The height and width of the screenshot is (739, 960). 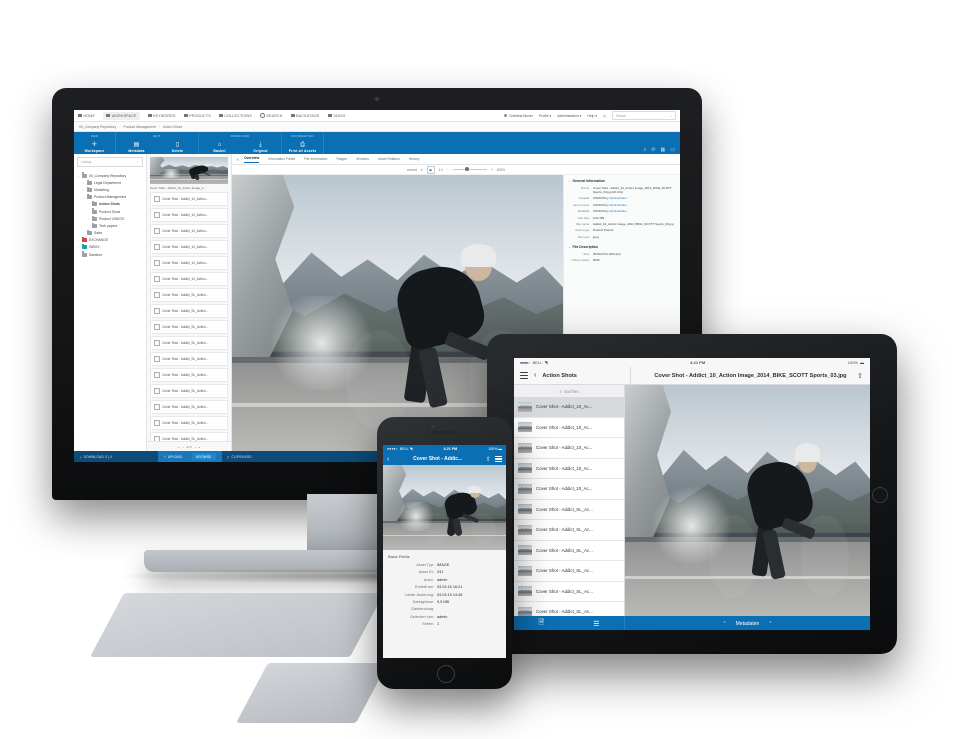 I want to click on tree-node: Action Shots, so click(x=111, y=204).